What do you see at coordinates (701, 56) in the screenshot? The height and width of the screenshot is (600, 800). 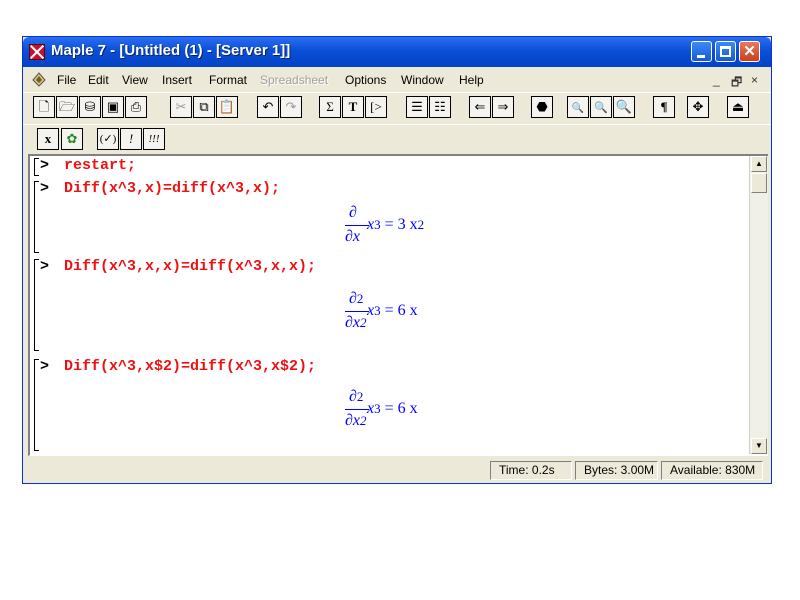 I see `minimize-icon` at bounding box center [701, 56].